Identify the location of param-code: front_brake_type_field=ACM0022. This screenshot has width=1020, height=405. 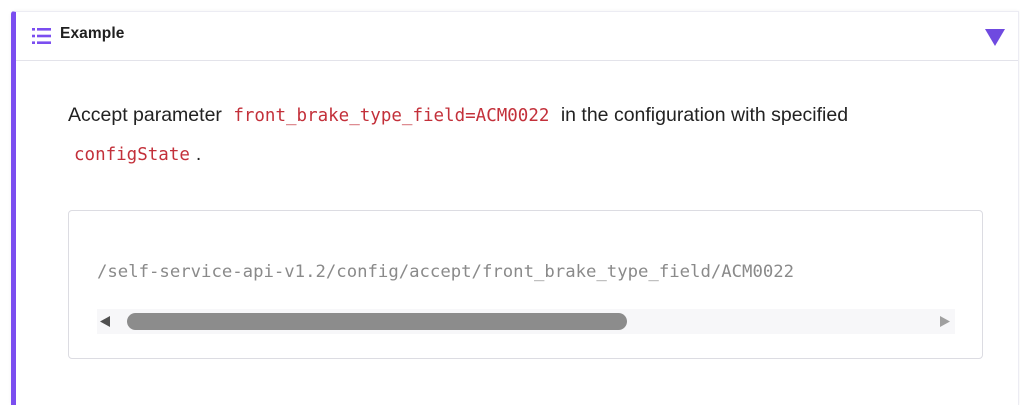
(391, 116).